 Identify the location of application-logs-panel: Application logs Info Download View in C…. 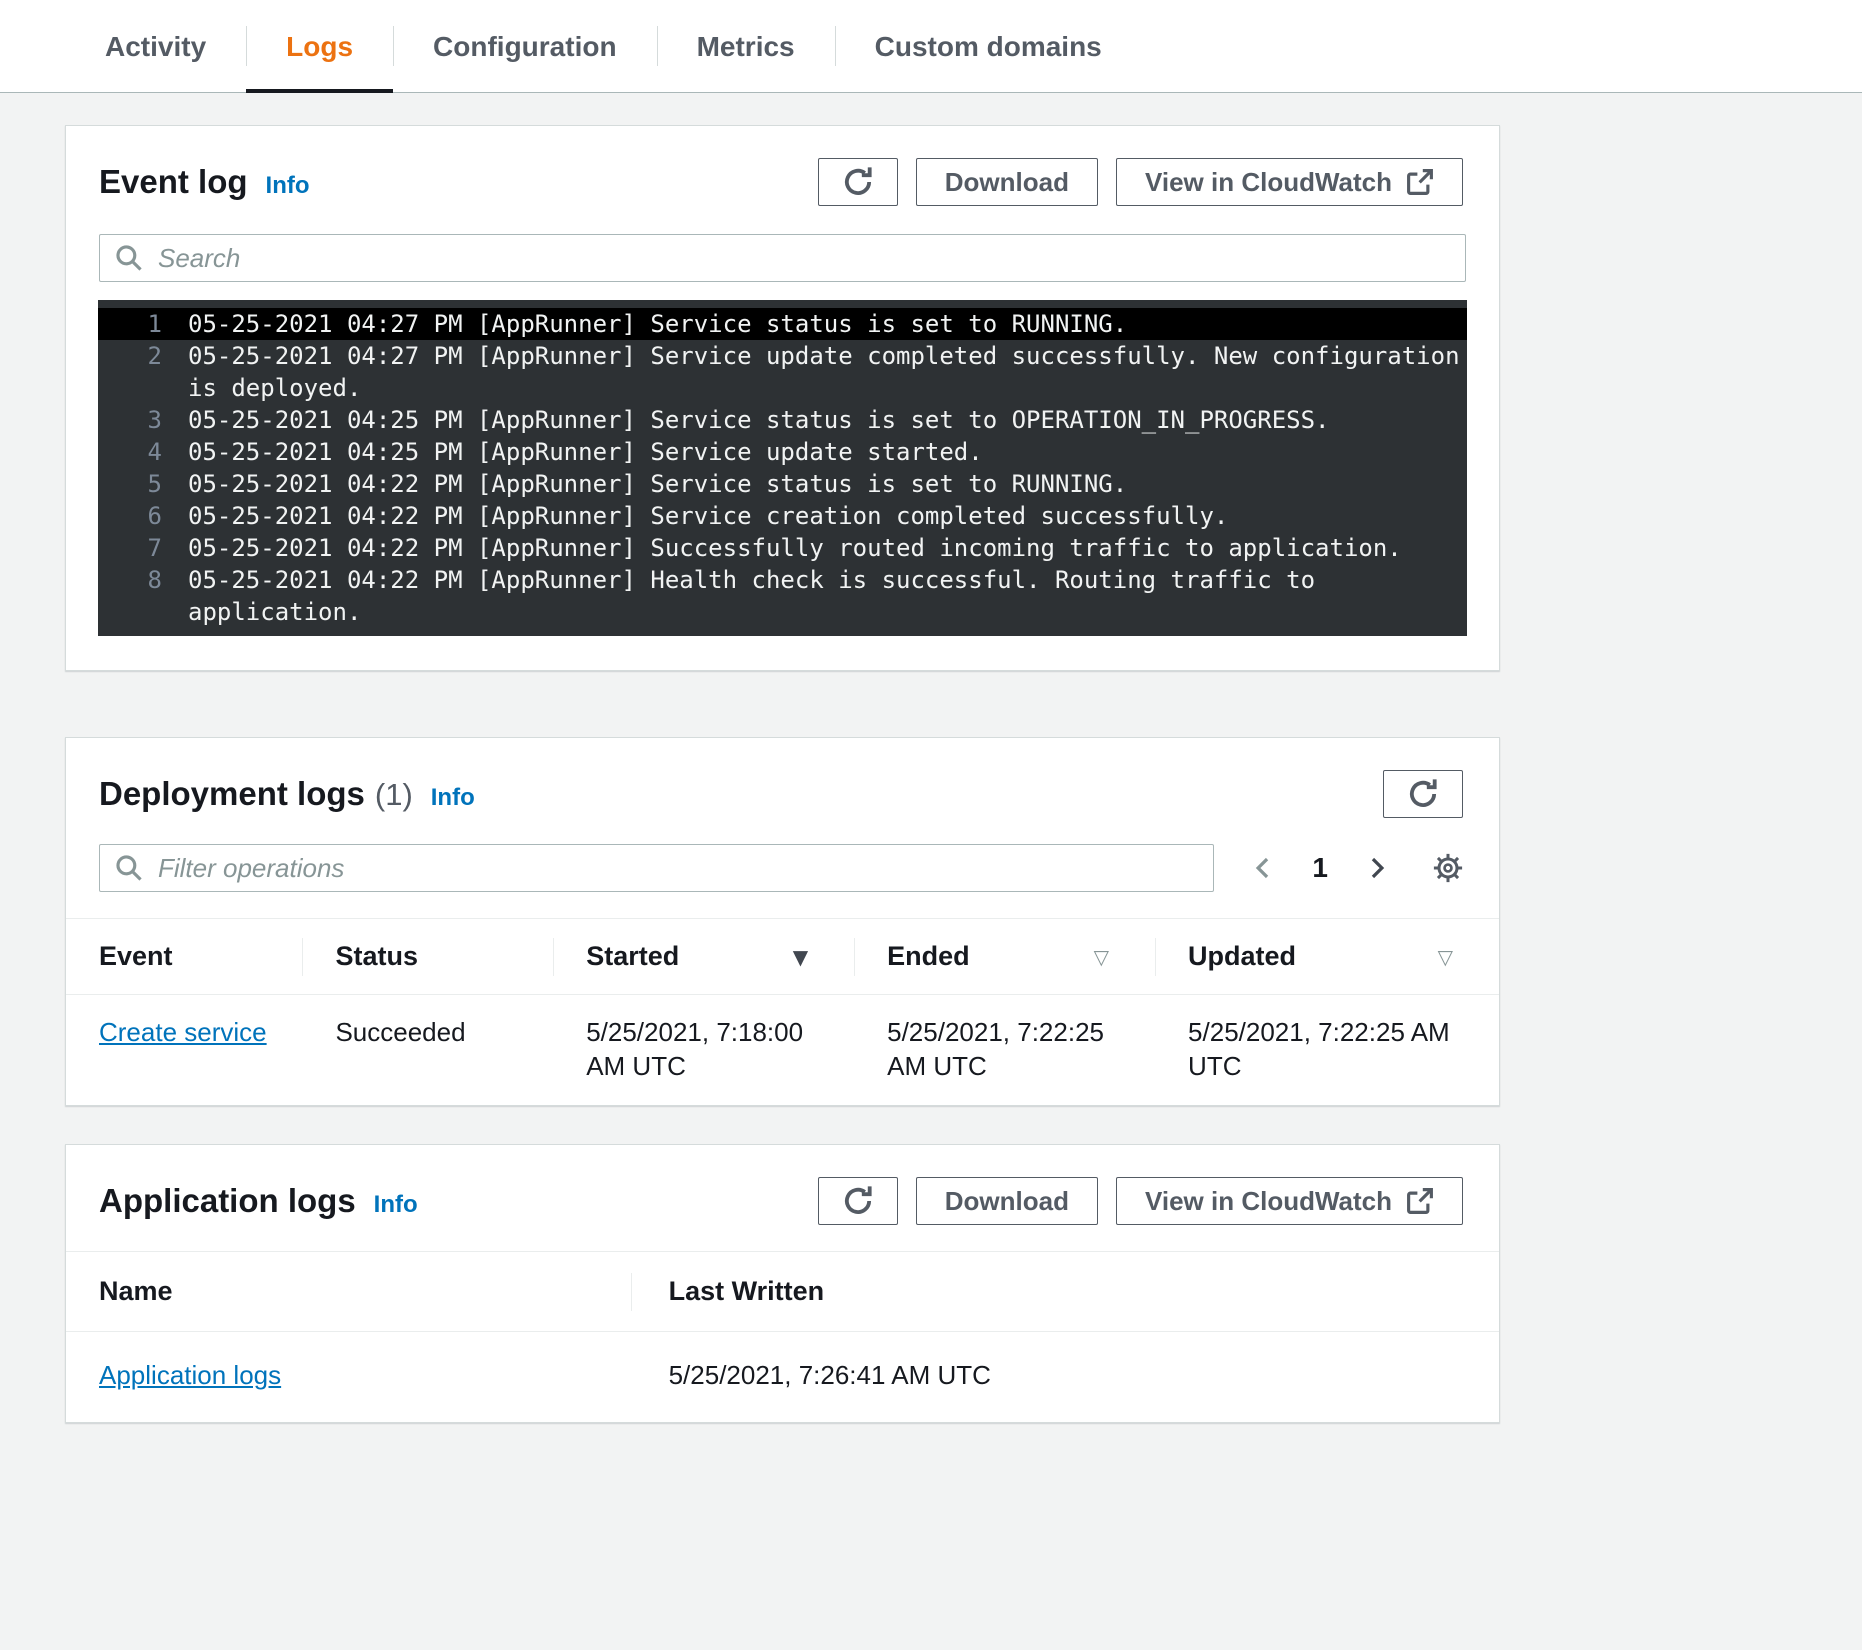
(782, 1283).